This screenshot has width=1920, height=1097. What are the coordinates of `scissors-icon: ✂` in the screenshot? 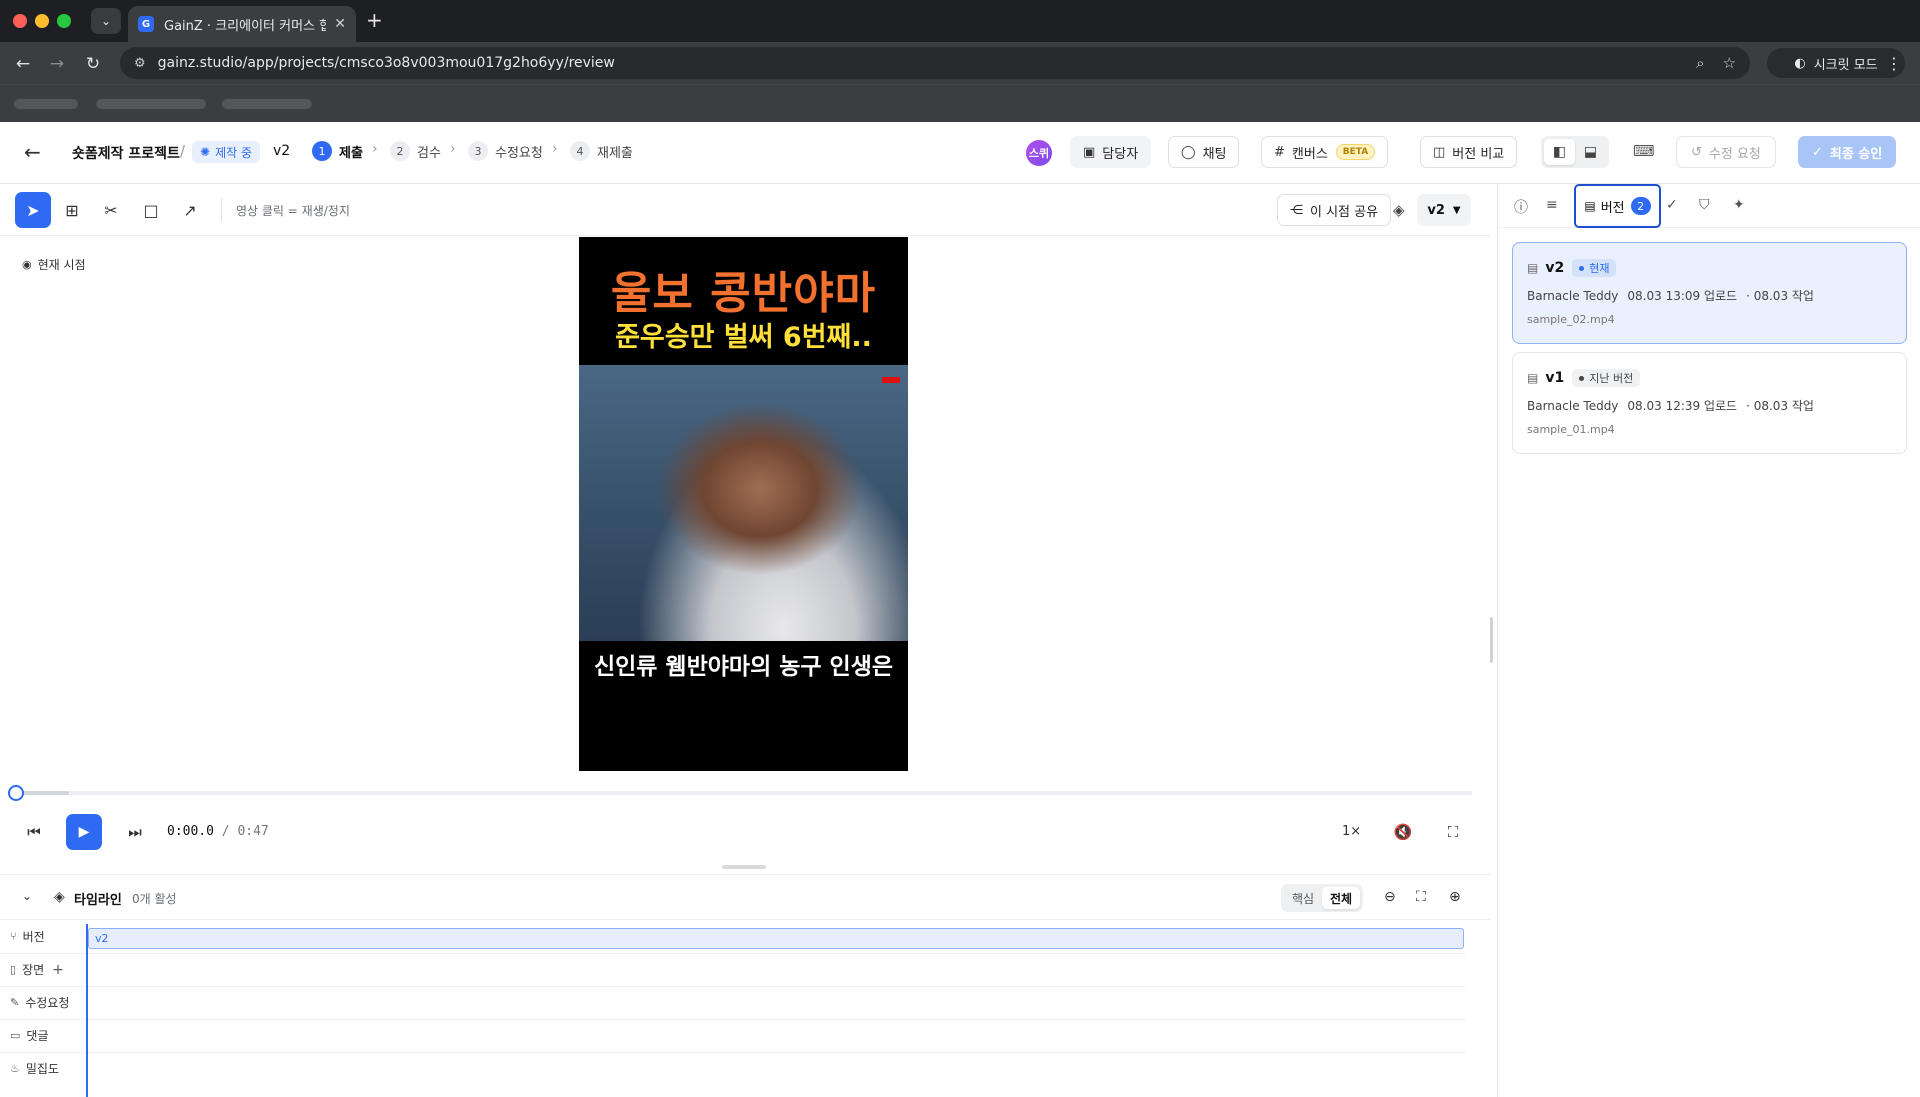 It's located at (111, 210).